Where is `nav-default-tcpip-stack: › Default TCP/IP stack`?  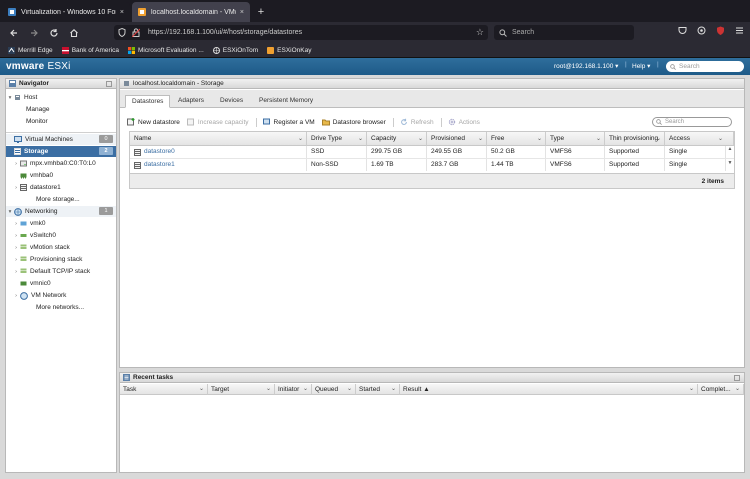 nav-default-tcpip-stack: › Default TCP/IP stack is located at coordinates (61, 271).